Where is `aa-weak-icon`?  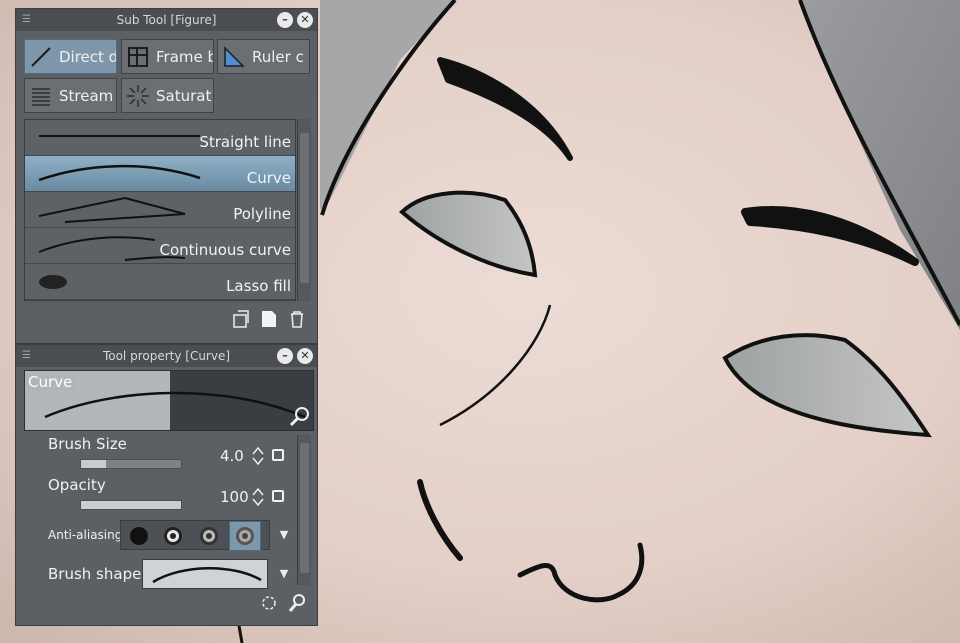
aa-weak-icon is located at coordinates (173, 536).